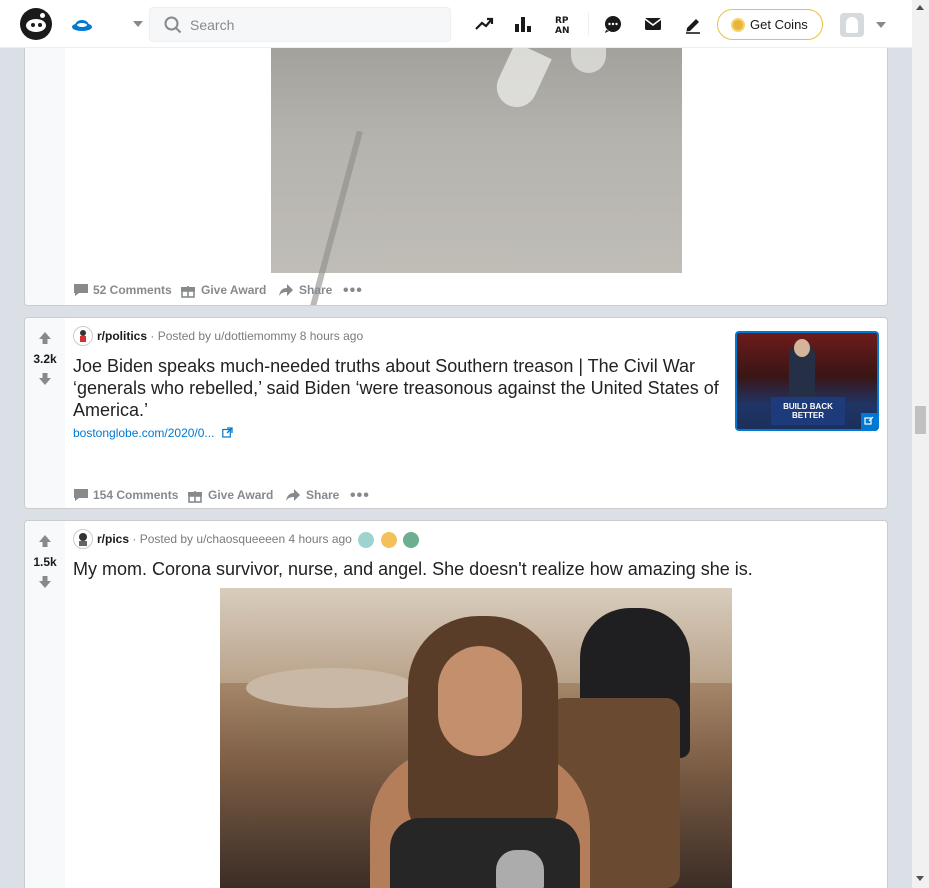  Describe the element at coordinates (173, 25) in the screenshot. I see `search-icon` at that location.